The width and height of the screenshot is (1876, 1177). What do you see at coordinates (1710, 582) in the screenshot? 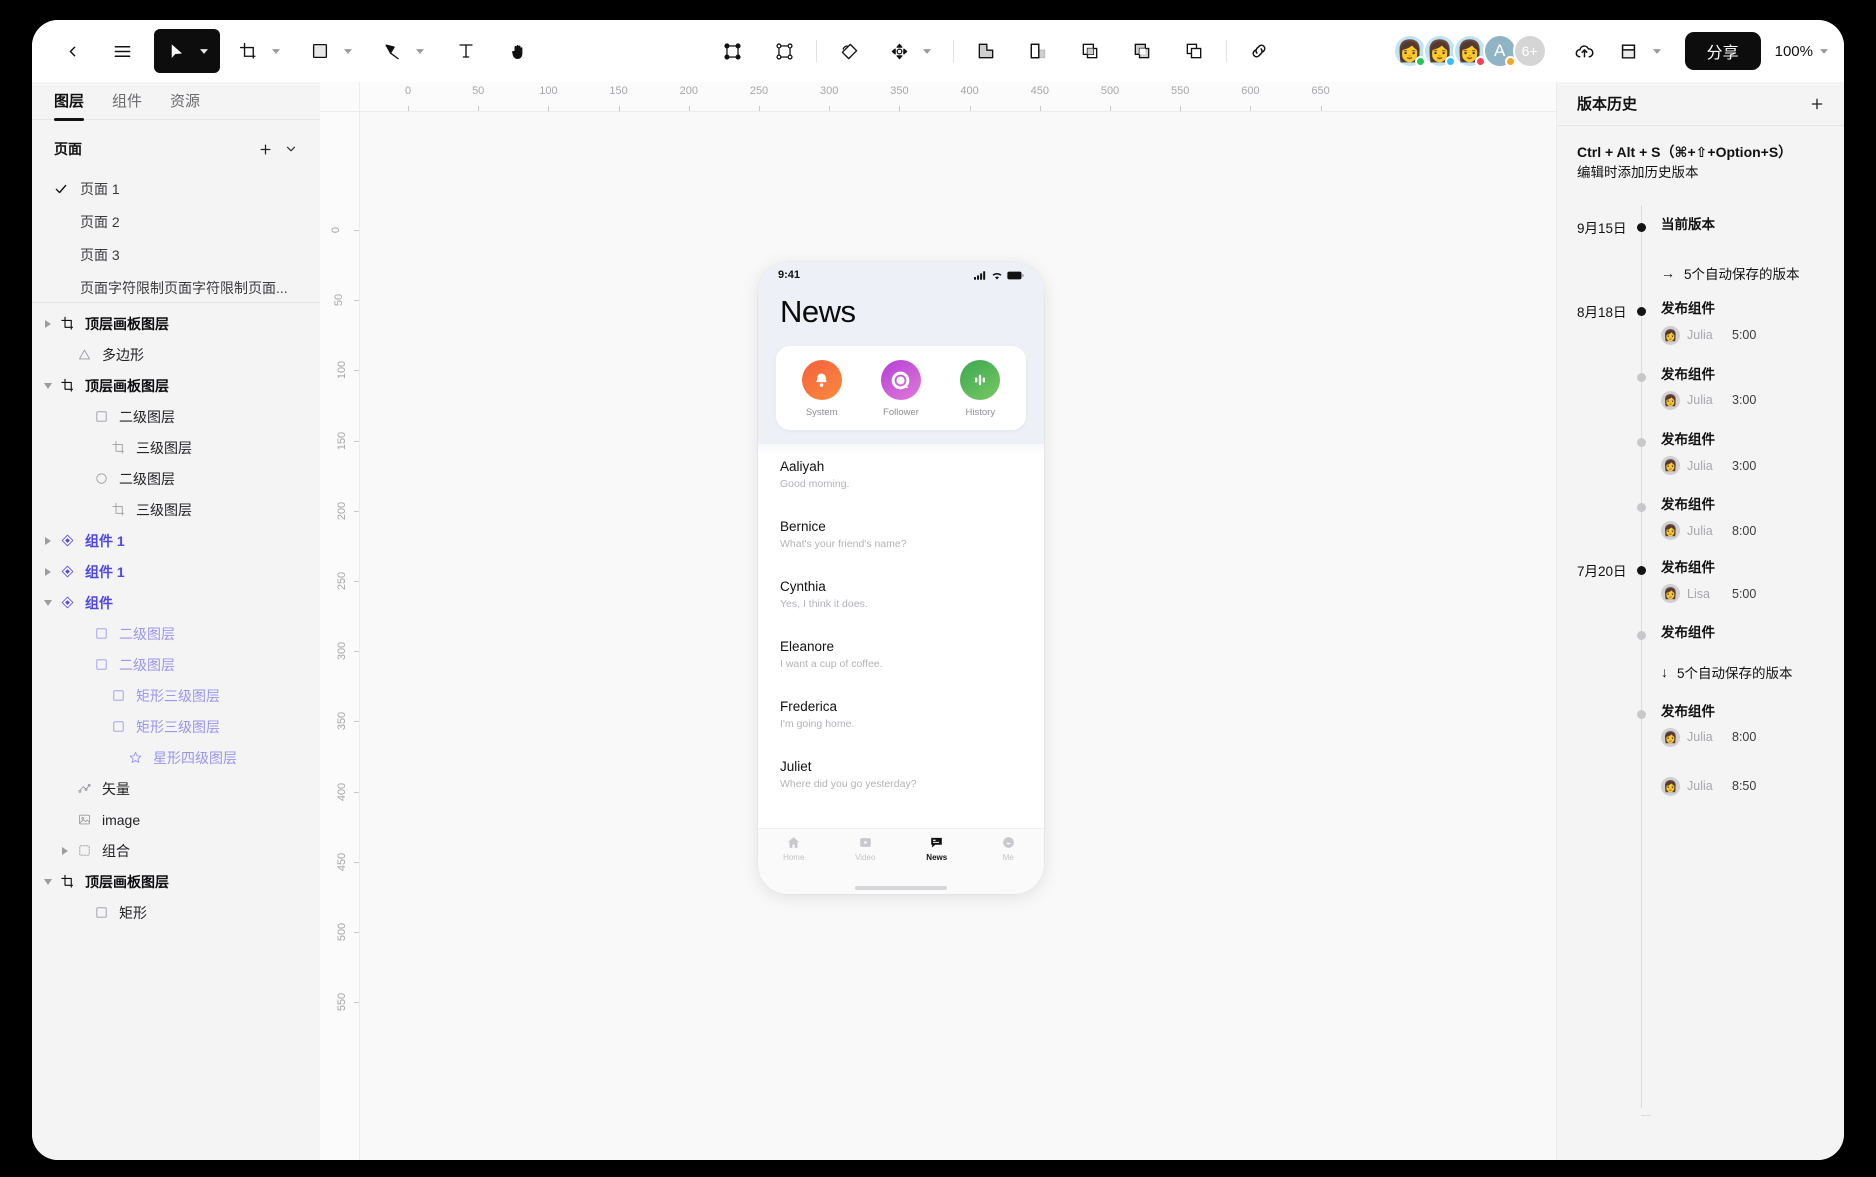
I see `version-entry: 7月20日 发布组件 👩 Lisa 5:00` at bounding box center [1710, 582].